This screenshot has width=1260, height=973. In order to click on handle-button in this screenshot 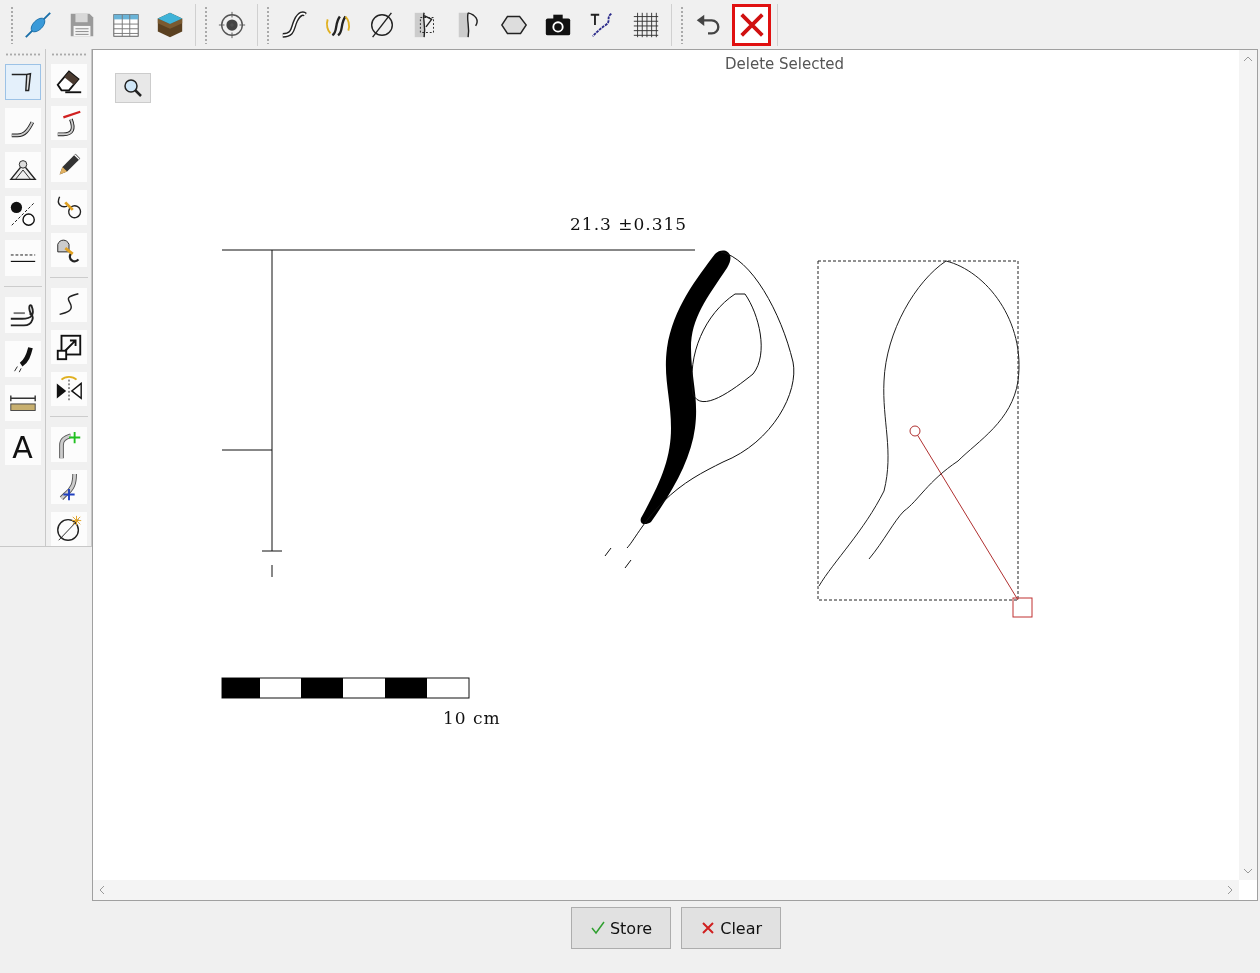, I will do `click(22, 170)`.